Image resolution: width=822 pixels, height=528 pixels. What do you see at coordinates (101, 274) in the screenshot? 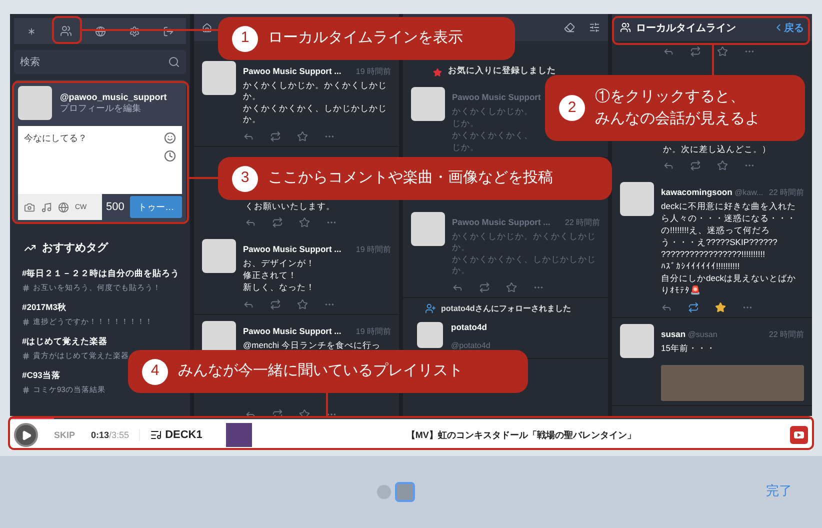
I see `hashtag-link: #毎日２１－２２時は自分の曲を貼ろう` at bounding box center [101, 274].